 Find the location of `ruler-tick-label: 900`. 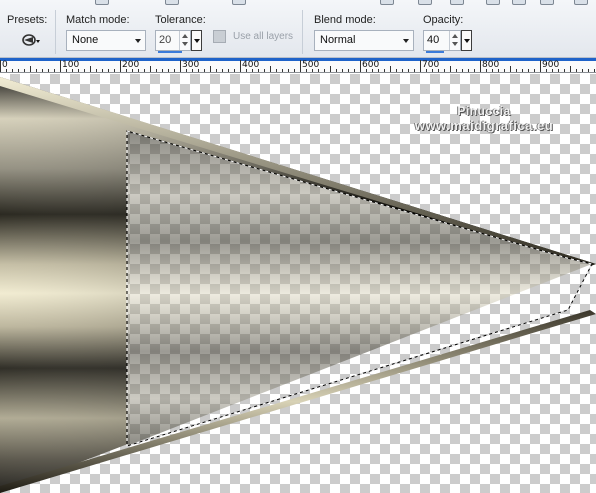

ruler-tick-label: 900 is located at coordinates (551, 65).